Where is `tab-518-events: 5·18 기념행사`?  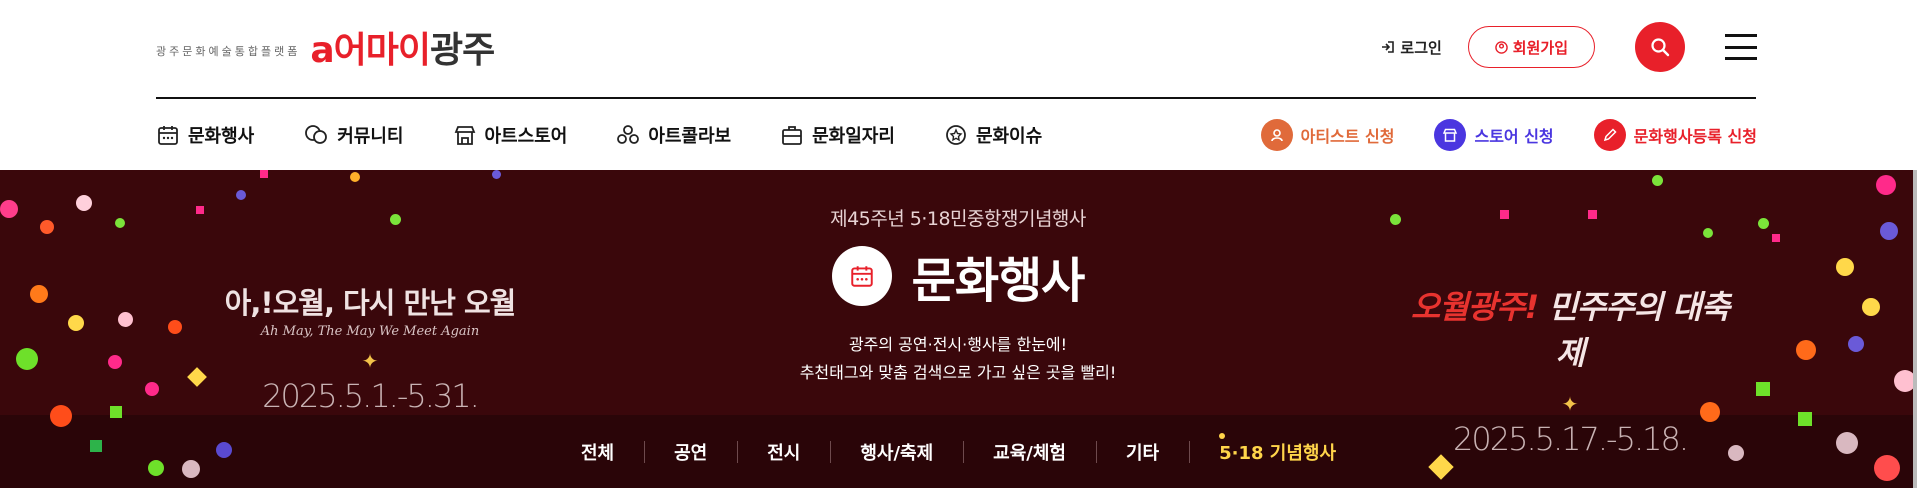
tab-518-events: 5·18 기념행사 is located at coordinates (1277, 448).